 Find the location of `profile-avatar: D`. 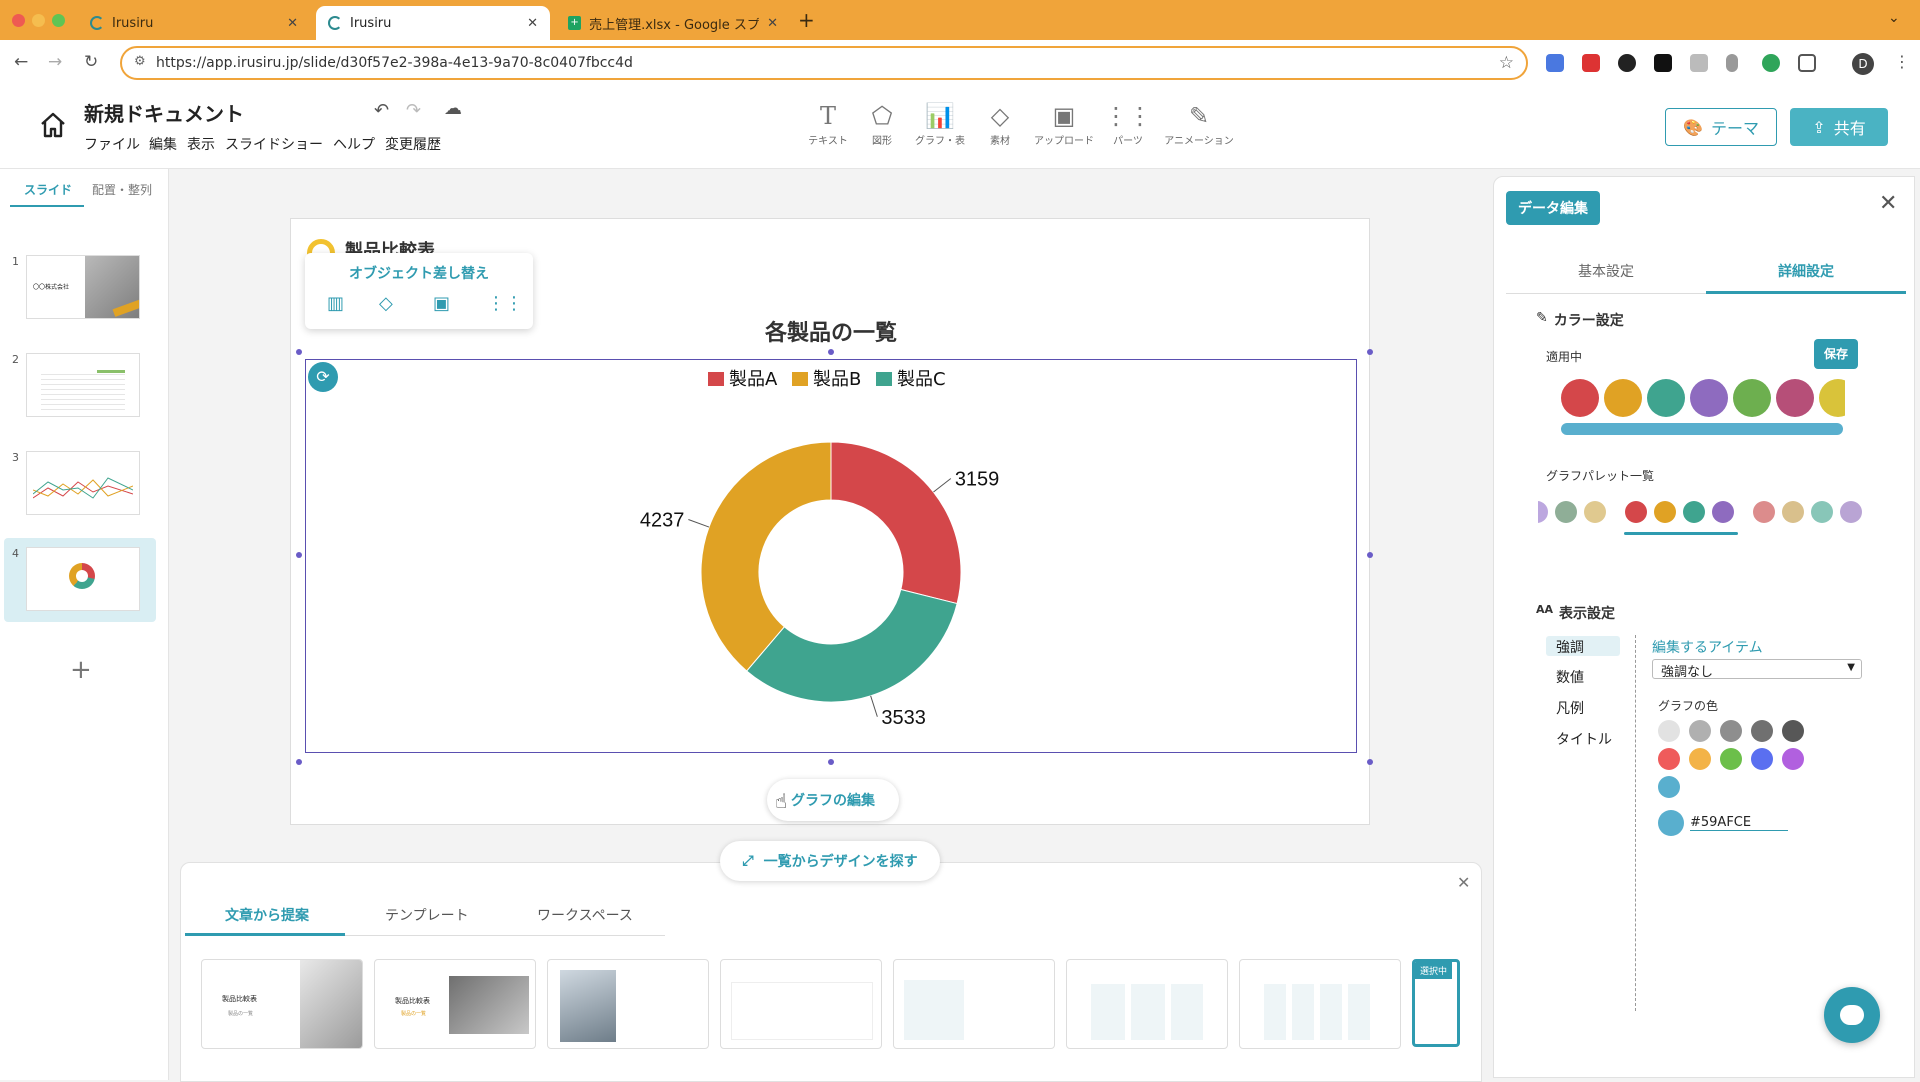

profile-avatar: D is located at coordinates (1863, 64).